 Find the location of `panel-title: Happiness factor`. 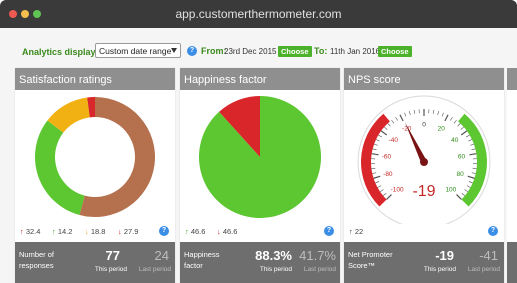

panel-title: Happiness factor is located at coordinates (260, 79).